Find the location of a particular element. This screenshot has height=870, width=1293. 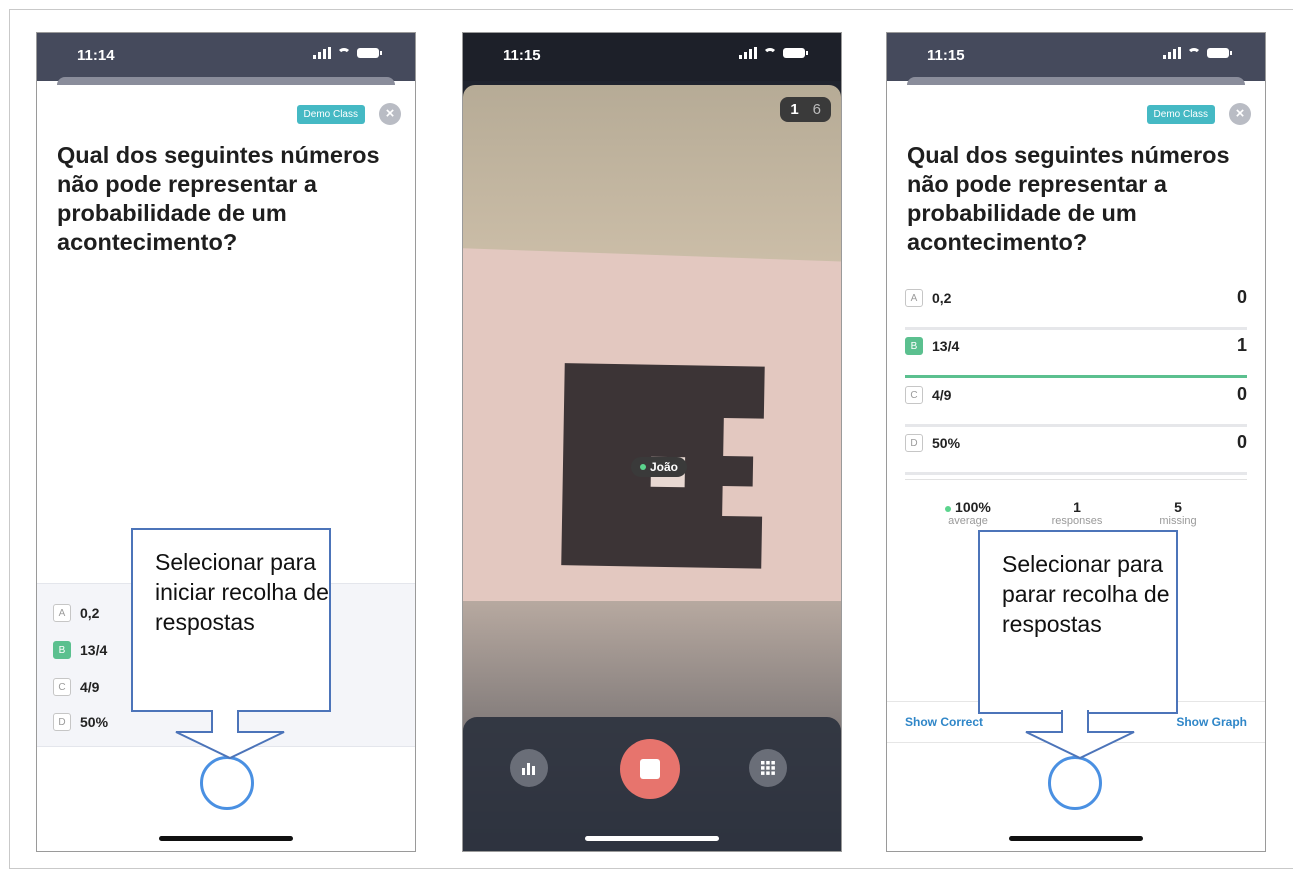

total-count: 6 is located at coordinates (816, 109).